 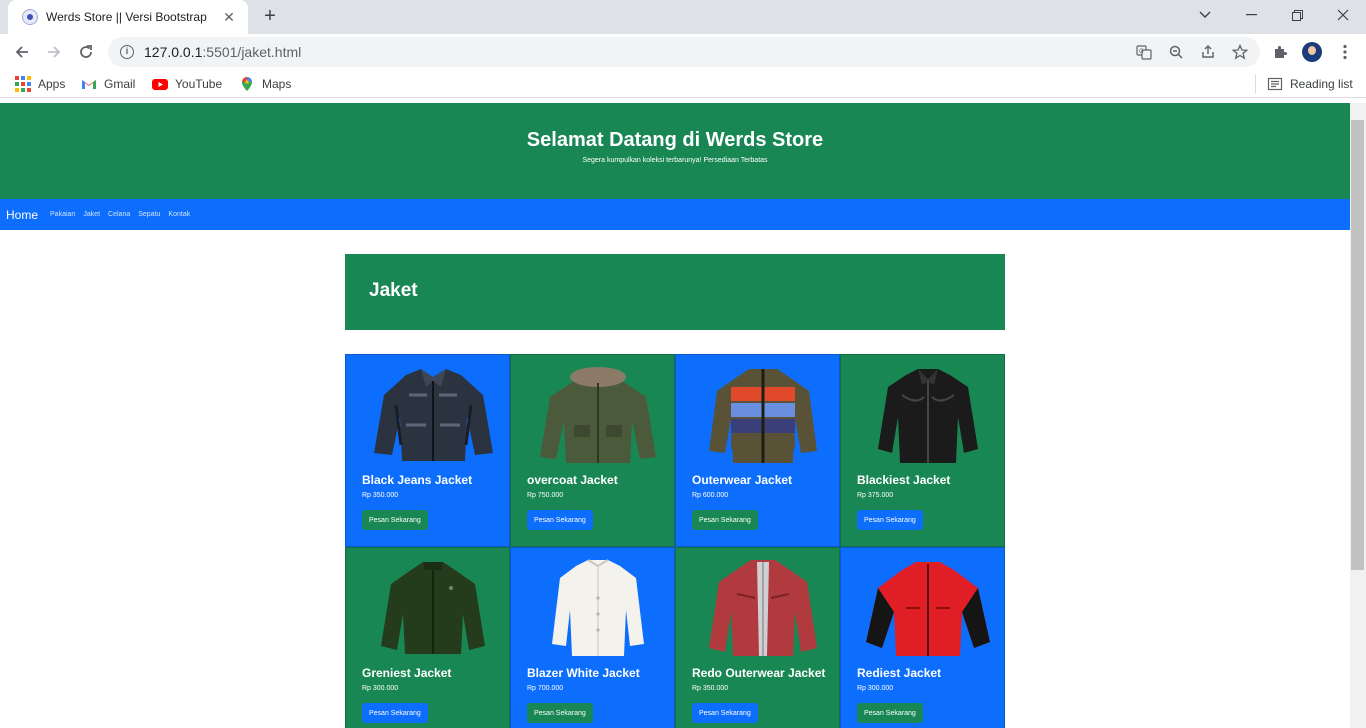 What do you see at coordinates (899, 673) in the screenshot?
I see `product-name: Rediest Jacket` at bounding box center [899, 673].